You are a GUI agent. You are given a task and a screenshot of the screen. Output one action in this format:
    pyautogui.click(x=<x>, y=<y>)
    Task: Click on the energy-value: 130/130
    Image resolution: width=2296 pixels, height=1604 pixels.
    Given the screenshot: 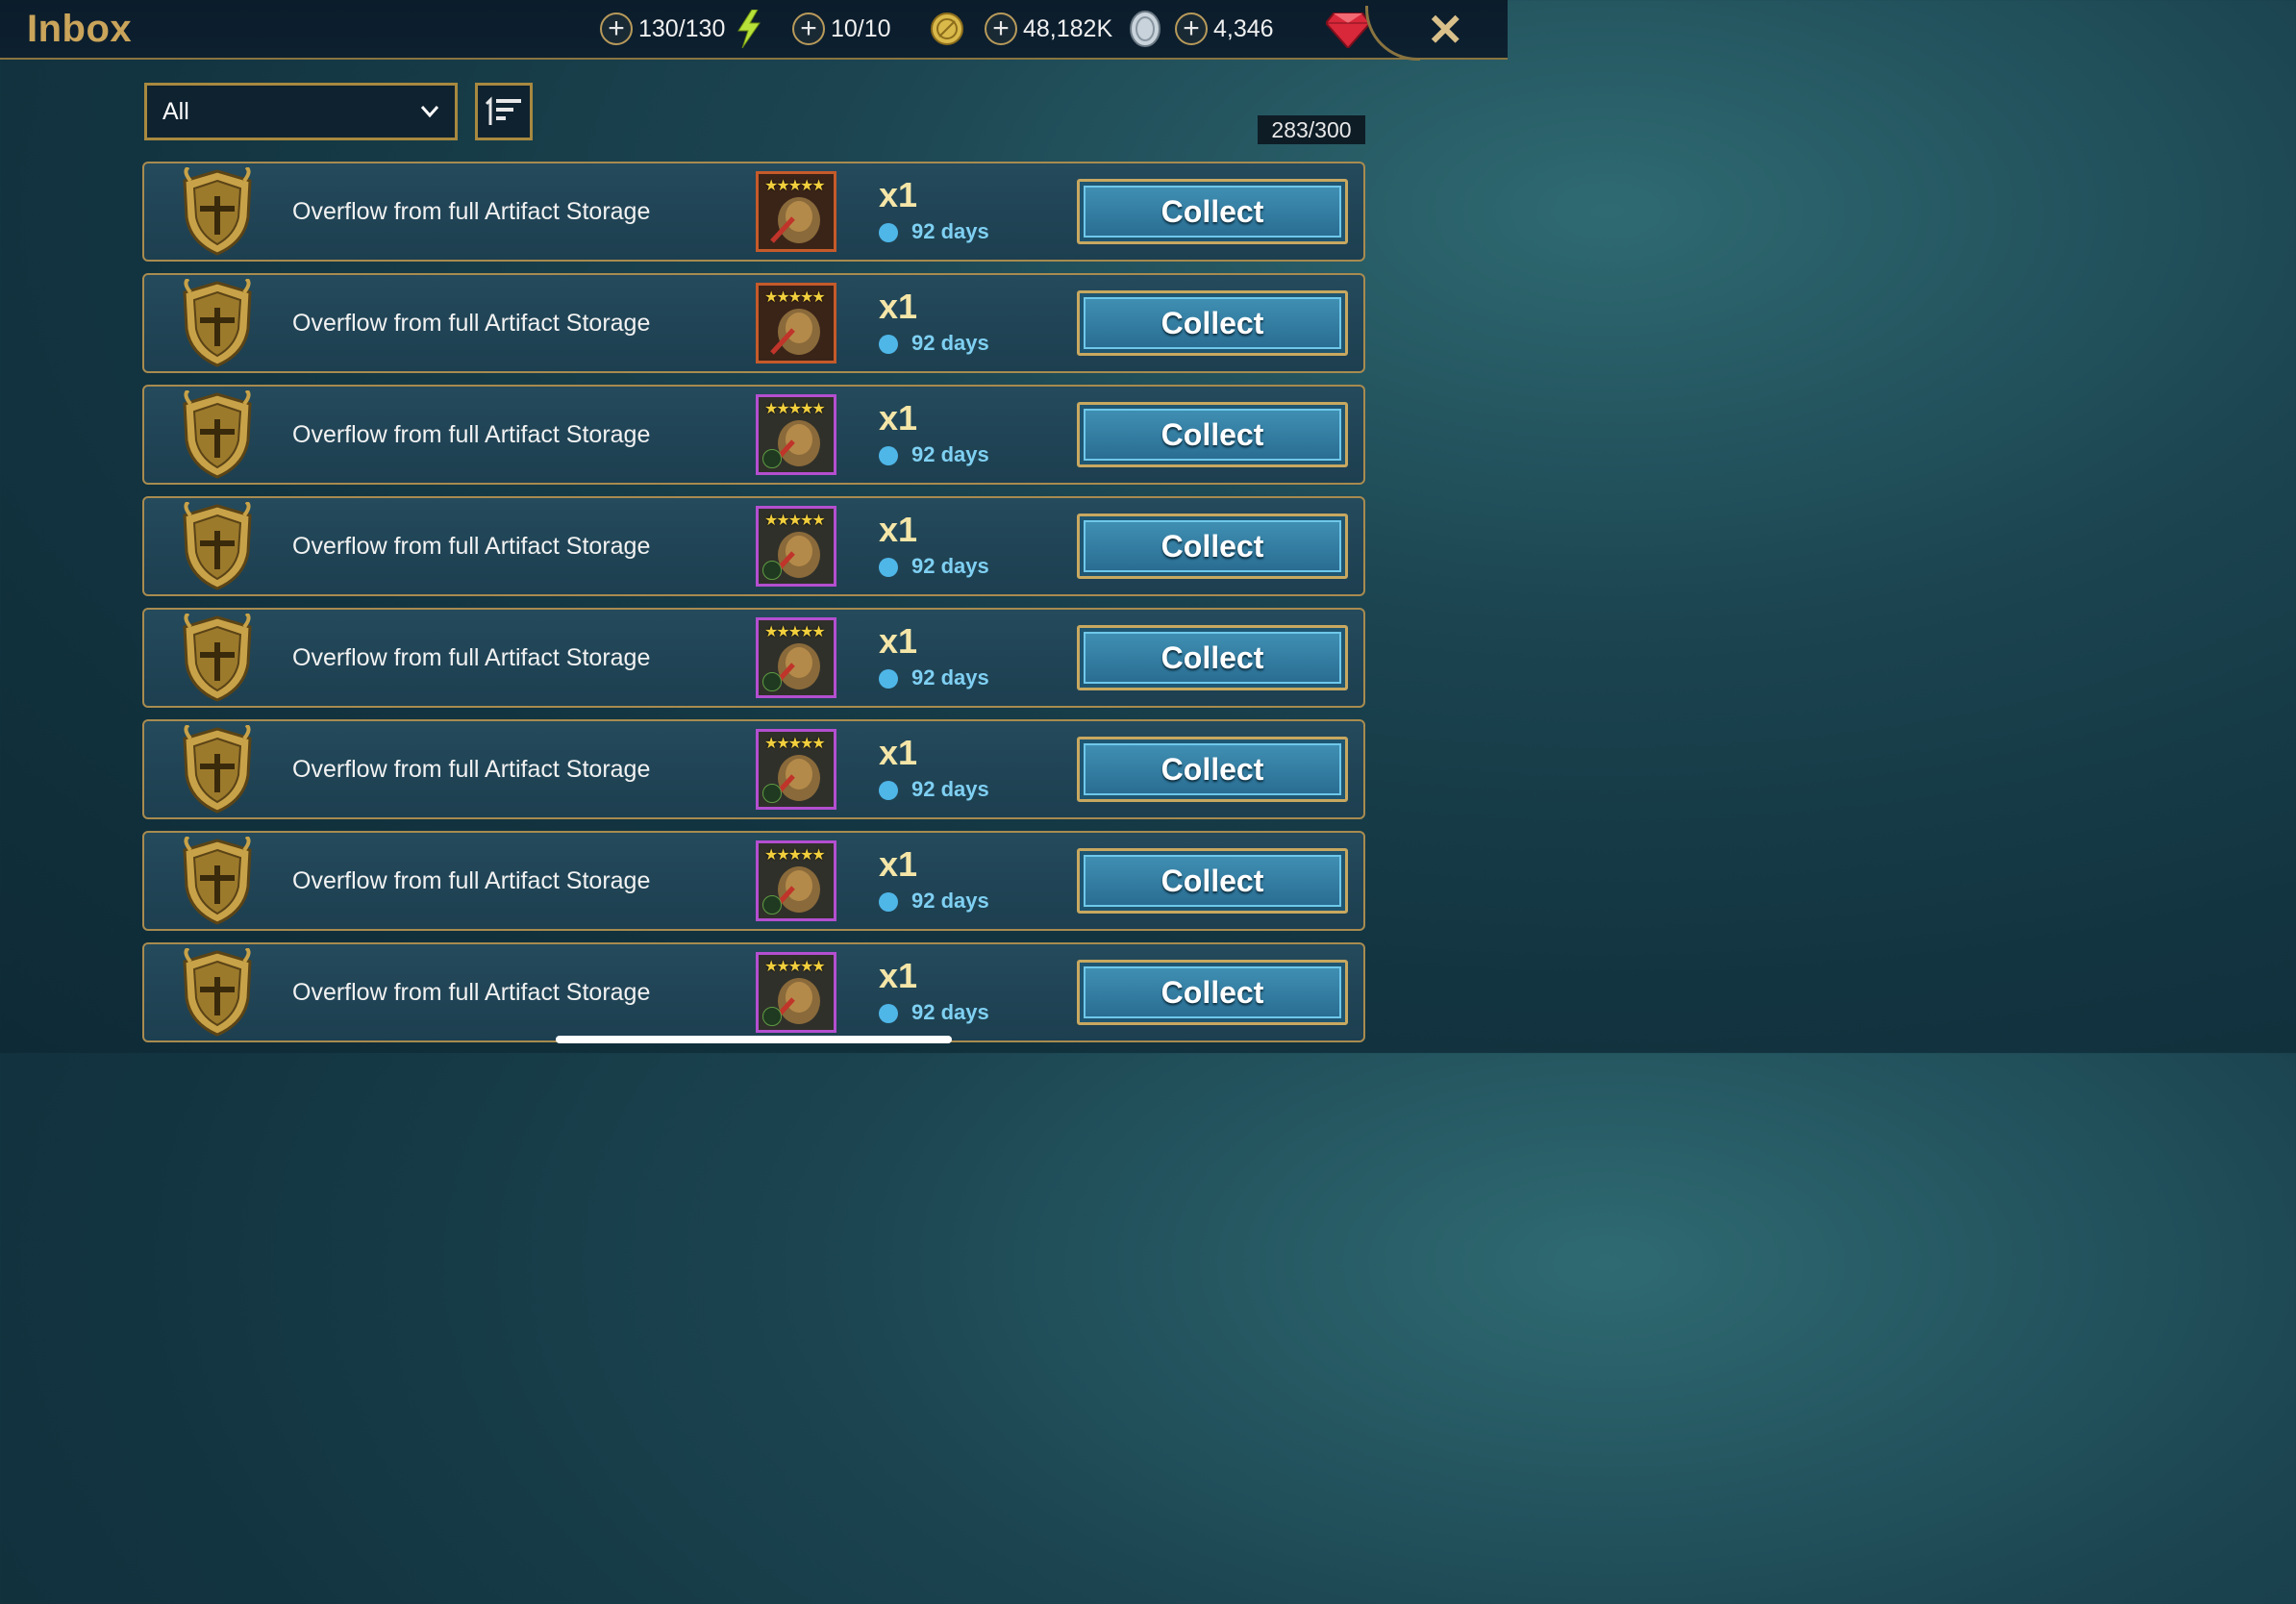 What is the action you would take?
    pyautogui.click(x=682, y=28)
    